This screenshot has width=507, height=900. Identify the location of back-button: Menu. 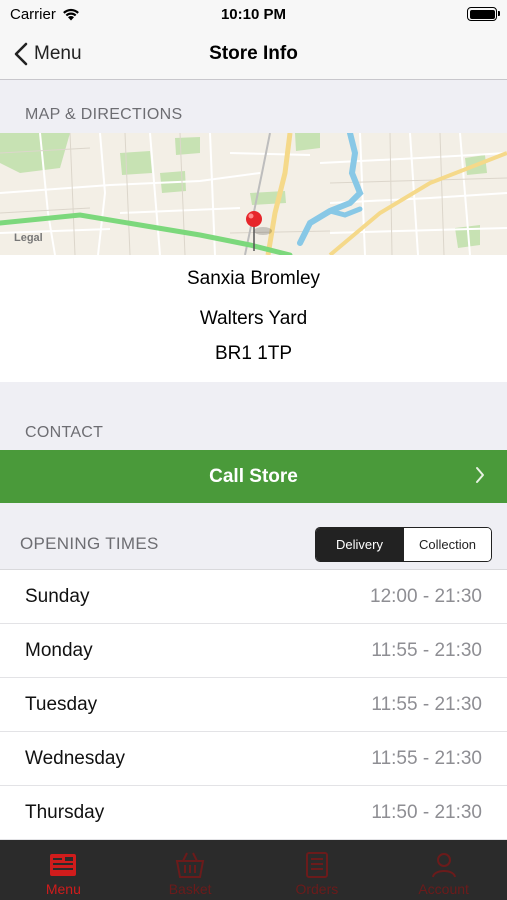
(48, 54).